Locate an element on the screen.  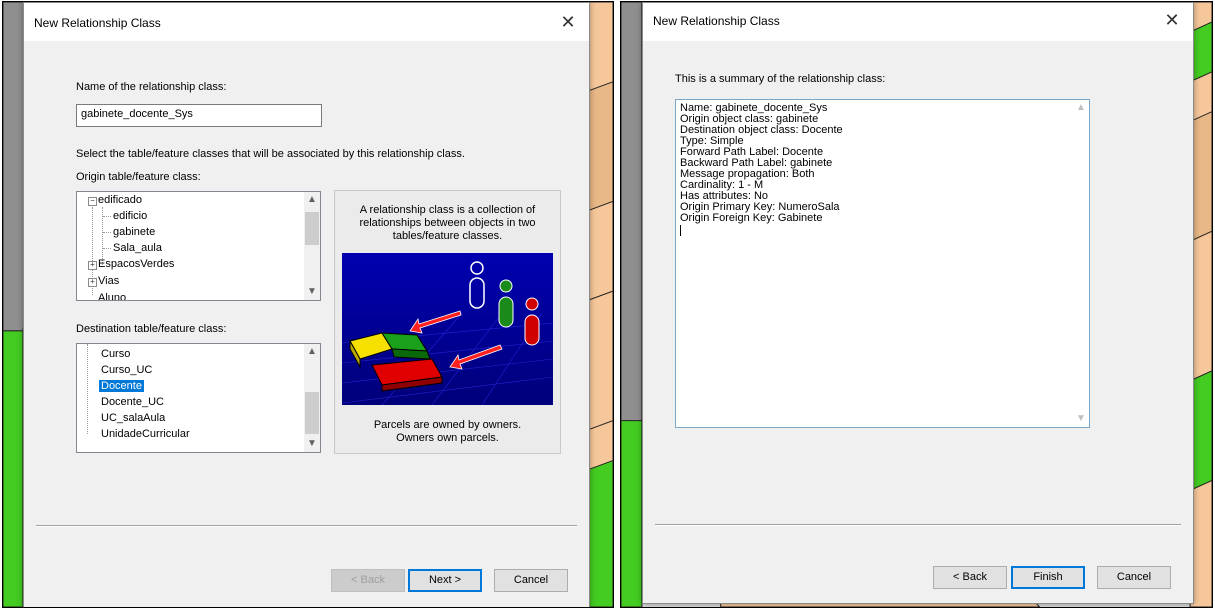
info-text-line: A relationship class is a collection of is located at coordinates (447, 210).